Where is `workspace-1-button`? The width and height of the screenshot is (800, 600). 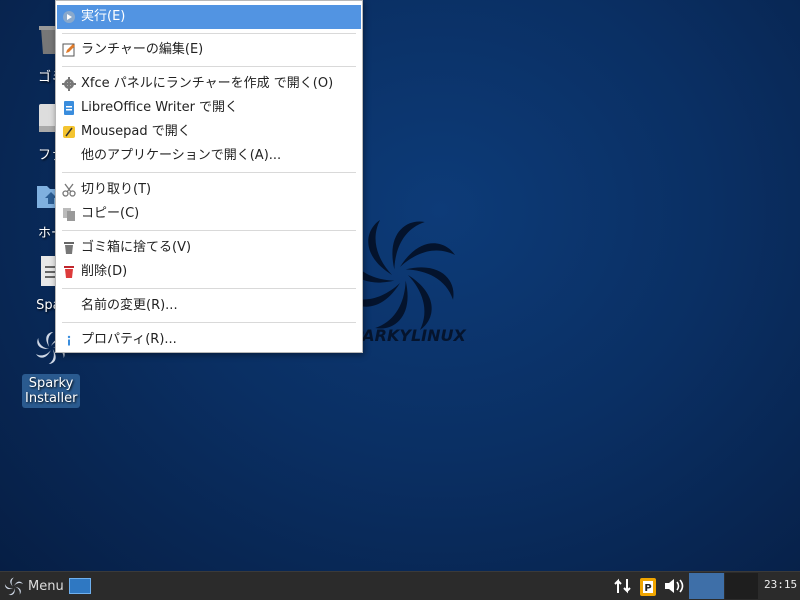
workspace-1-button is located at coordinates (706, 586).